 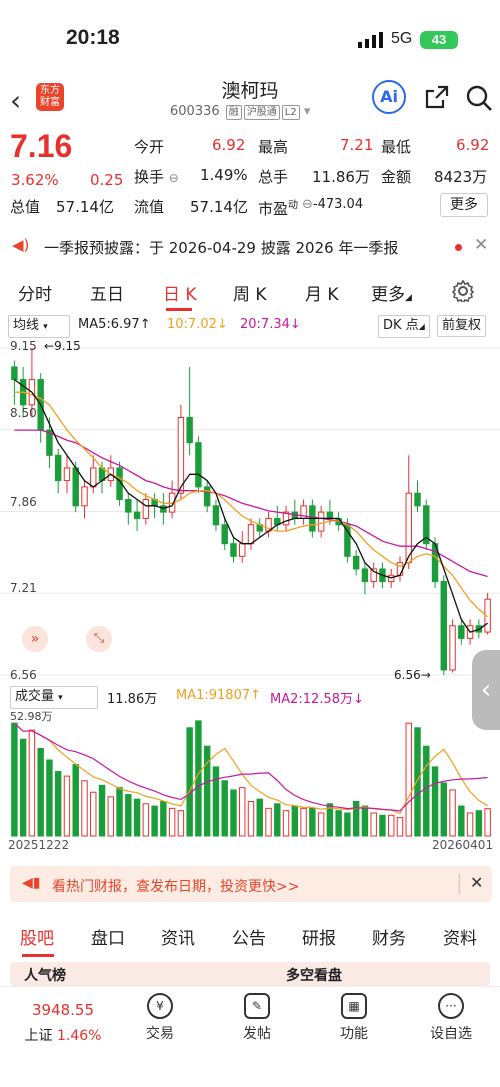 I want to click on indicator-select: 均线 ▾, so click(x=39, y=326).